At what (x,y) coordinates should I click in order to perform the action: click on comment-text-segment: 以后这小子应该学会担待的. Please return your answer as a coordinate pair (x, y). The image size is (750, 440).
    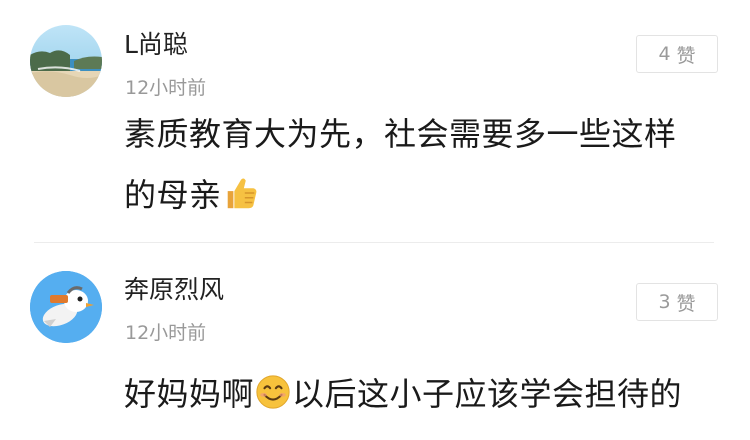
    Looking at the image, I should click on (487, 394).